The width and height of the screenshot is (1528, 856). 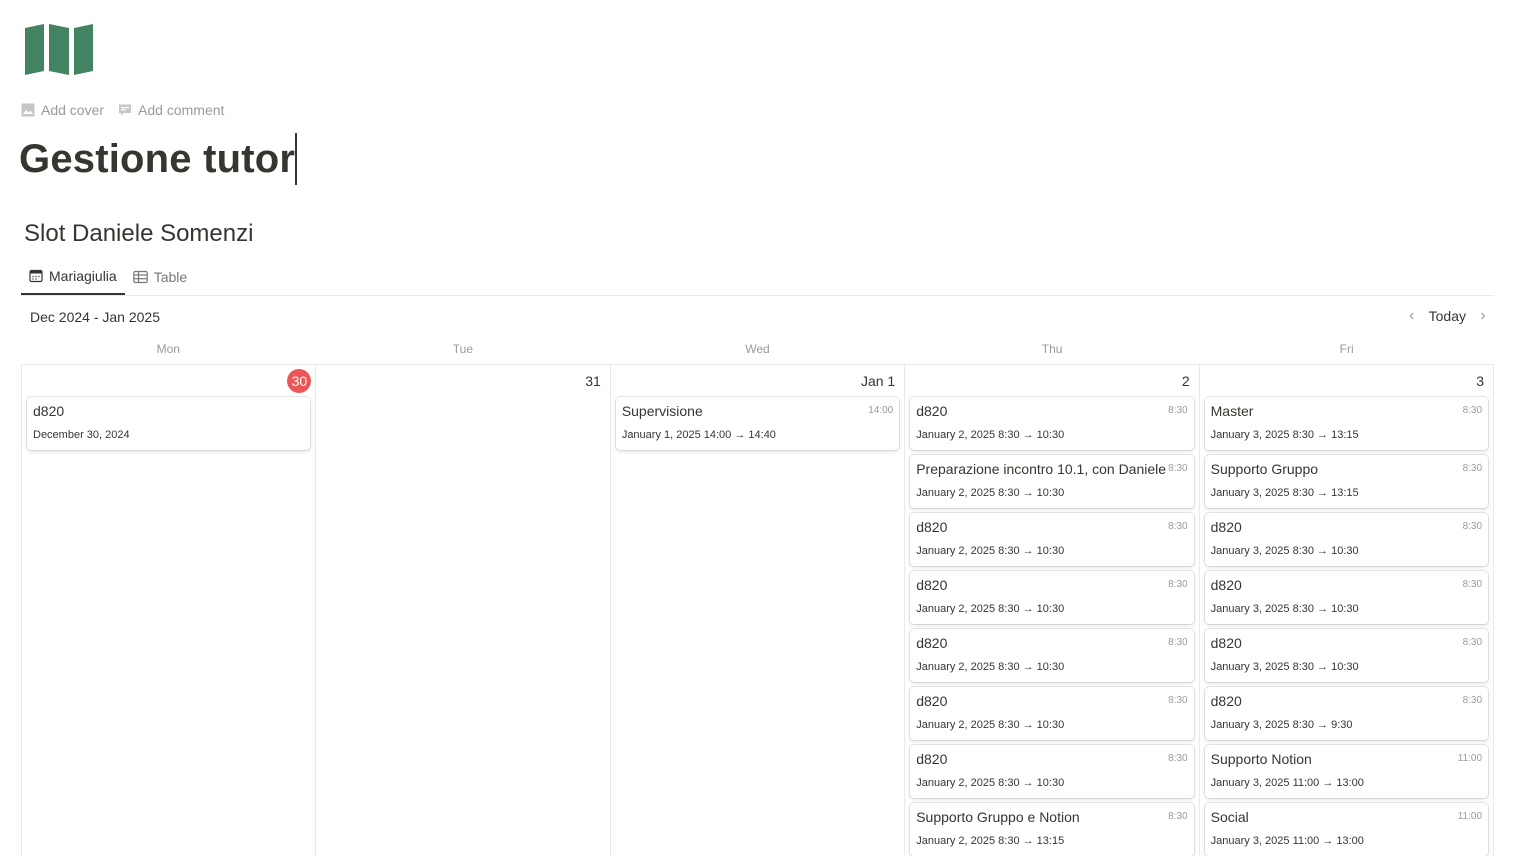 I want to click on weekday-label: Wed, so click(x=757, y=349).